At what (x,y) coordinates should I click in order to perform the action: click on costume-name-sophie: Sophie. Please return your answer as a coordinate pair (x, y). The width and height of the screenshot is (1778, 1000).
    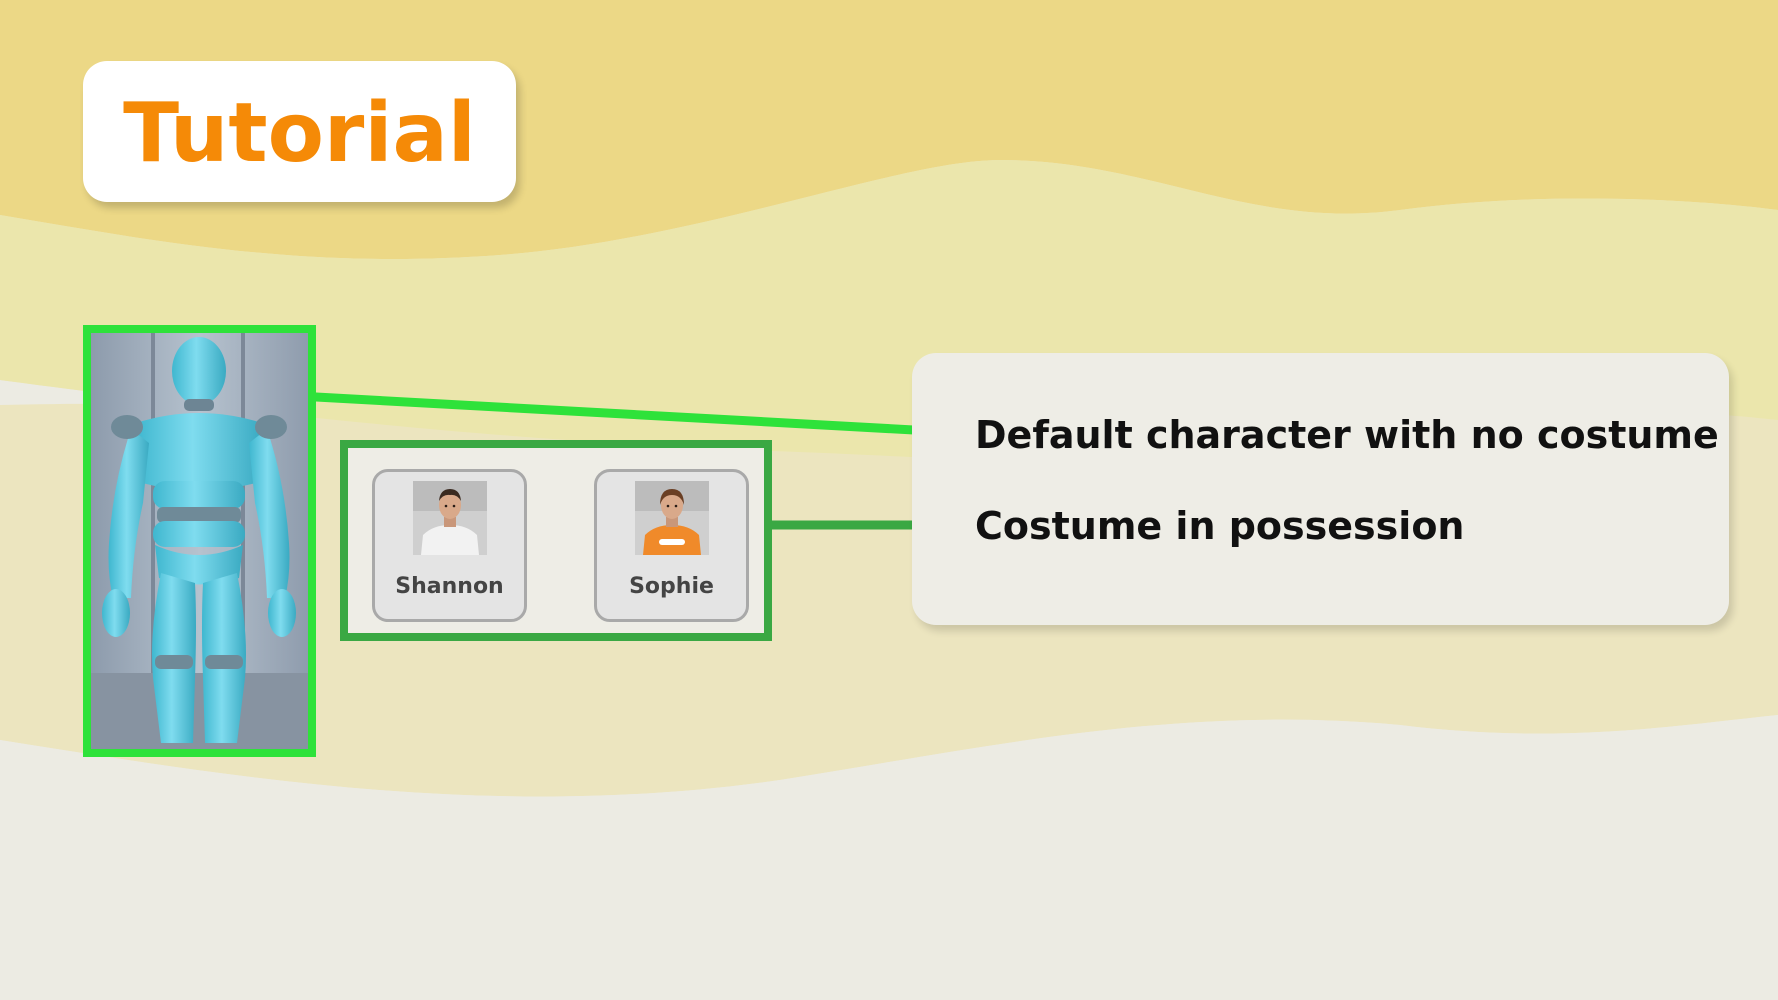
    Looking at the image, I should click on (671, 586).